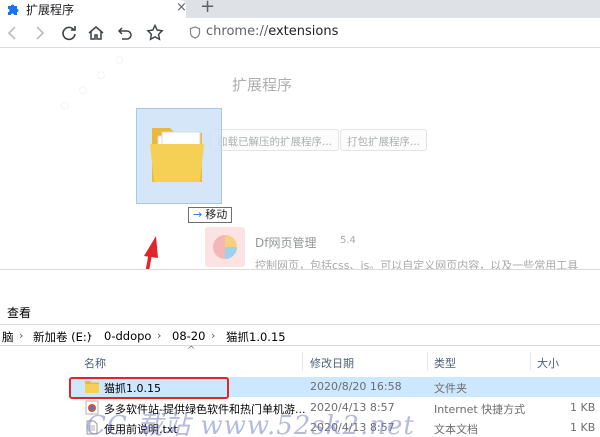 Image resolution: width=600 pixels, height=437 pixels. What do you see at coordinates (332, 363) in the screenshot?
I see `column-modified: 修改日期` at bounding box center [332, 363].